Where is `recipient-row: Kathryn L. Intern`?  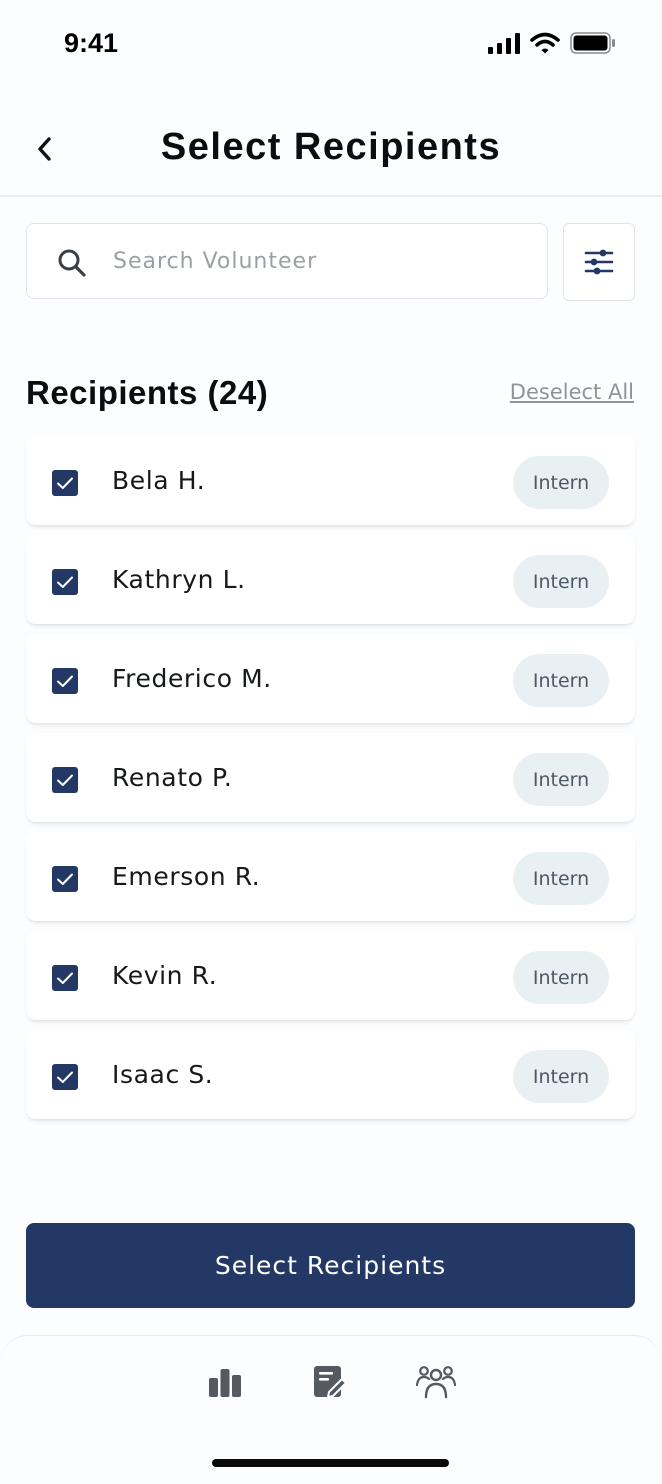
recipient-row: Kathryn L. Intern is located at coordinates (330, 579).